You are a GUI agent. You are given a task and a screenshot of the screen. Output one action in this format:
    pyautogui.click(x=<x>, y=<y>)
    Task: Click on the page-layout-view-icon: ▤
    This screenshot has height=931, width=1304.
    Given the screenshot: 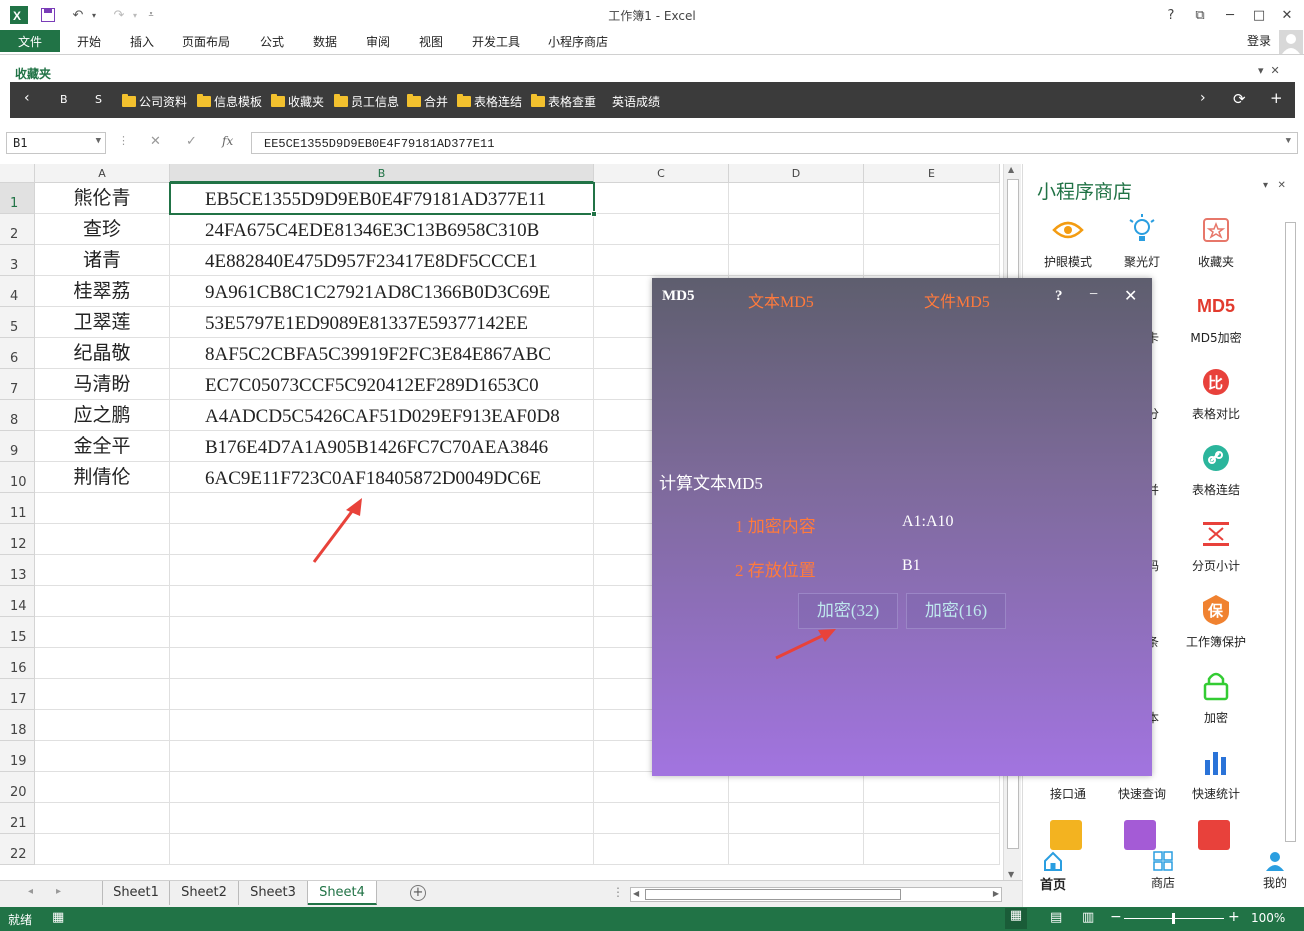 What is the action you would take?
    pyautogui.click(x=1056, y=917)
    